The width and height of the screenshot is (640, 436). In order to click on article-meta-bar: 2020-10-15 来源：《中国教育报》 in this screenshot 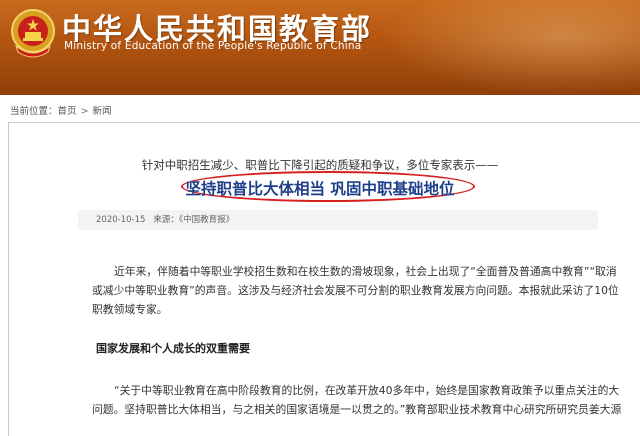, I will do `click(338, 220)`.